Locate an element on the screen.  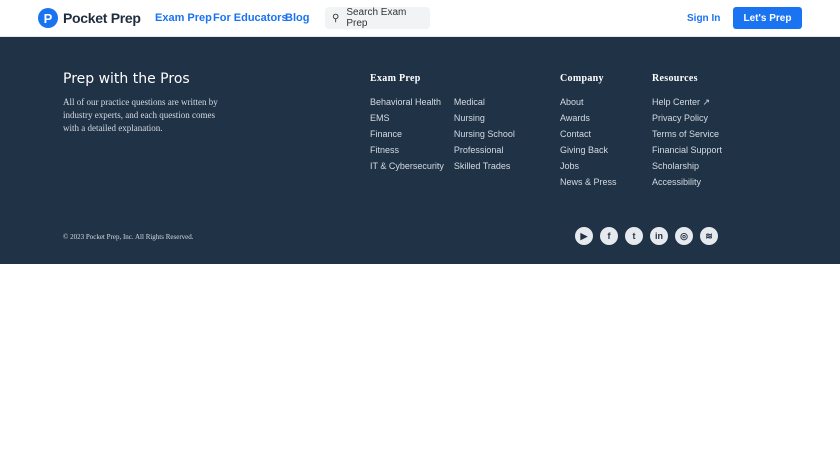
logo-icon: P is located at coordinates (48, 18).